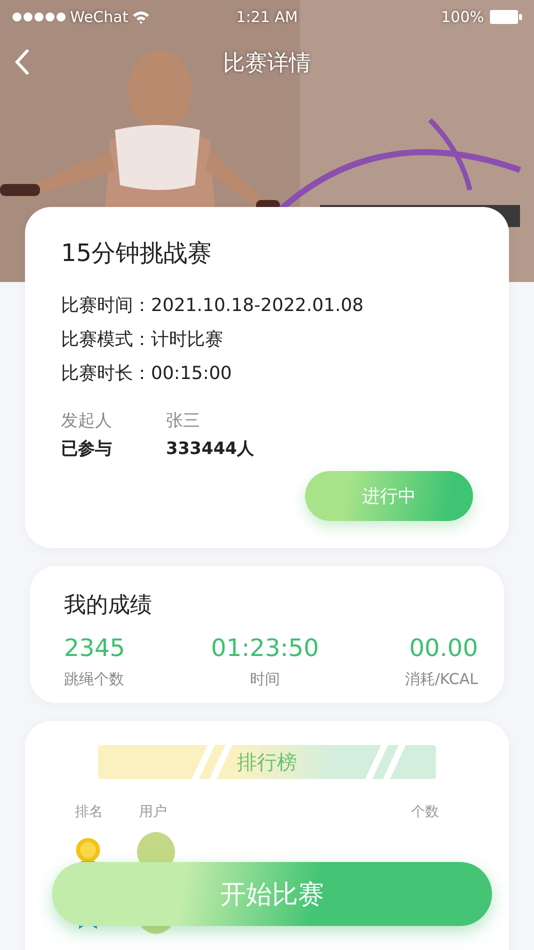 The height and width of the screenshot is (950, 534). What do you see at coordinates (267, 17) in the screenshot?
I see `status-time: 1:21 AM` at bounding box center [267, 17].